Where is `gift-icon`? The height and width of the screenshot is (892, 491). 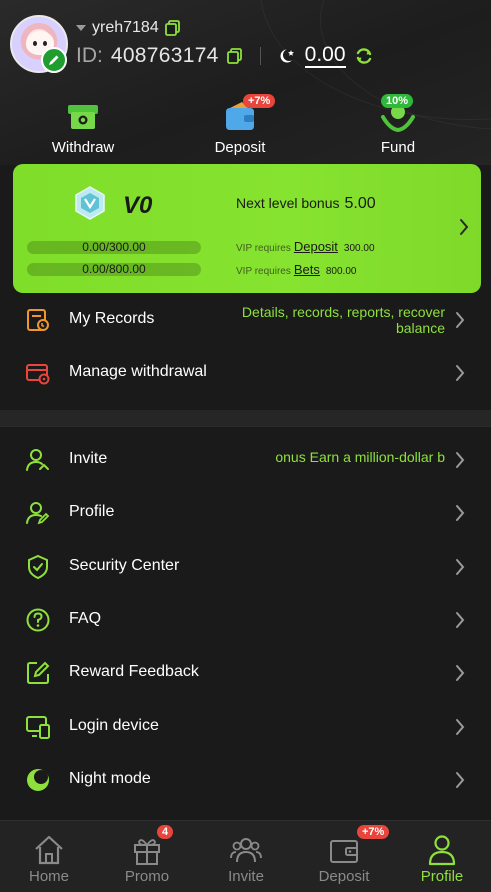
gift-icon is located at coordinates (147, 852).